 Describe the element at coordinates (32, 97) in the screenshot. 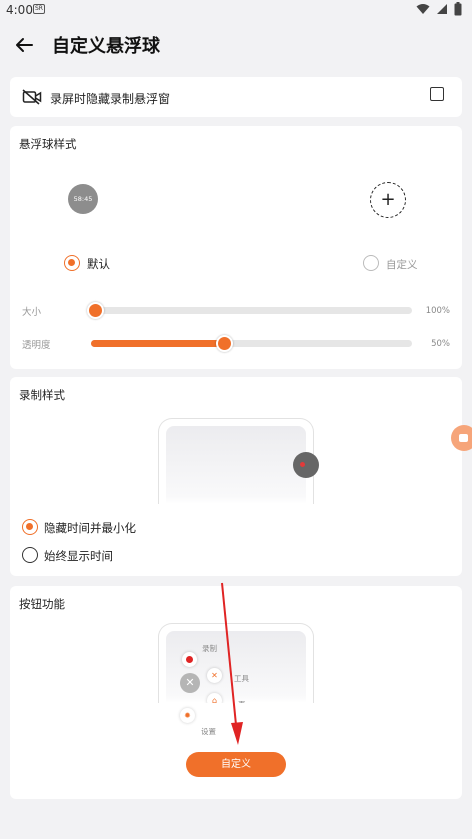

I see `camera-off-icon` at that location.